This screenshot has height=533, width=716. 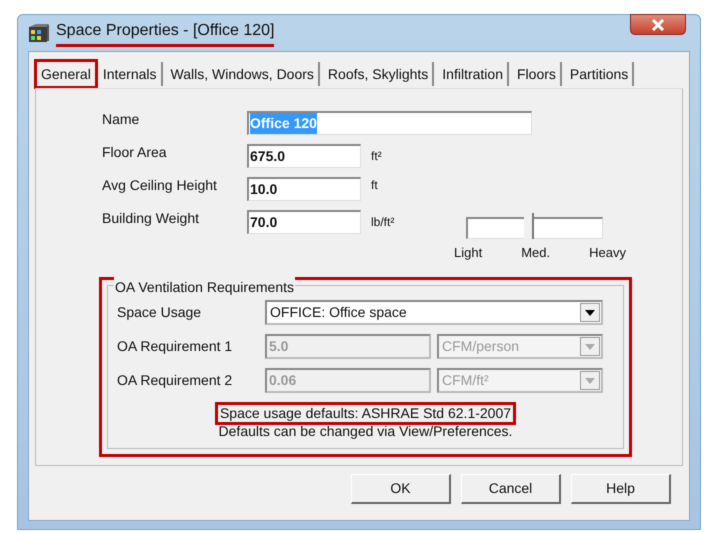 I want to click on field-label: OA Requirement 2, so click(x=175, y=380).